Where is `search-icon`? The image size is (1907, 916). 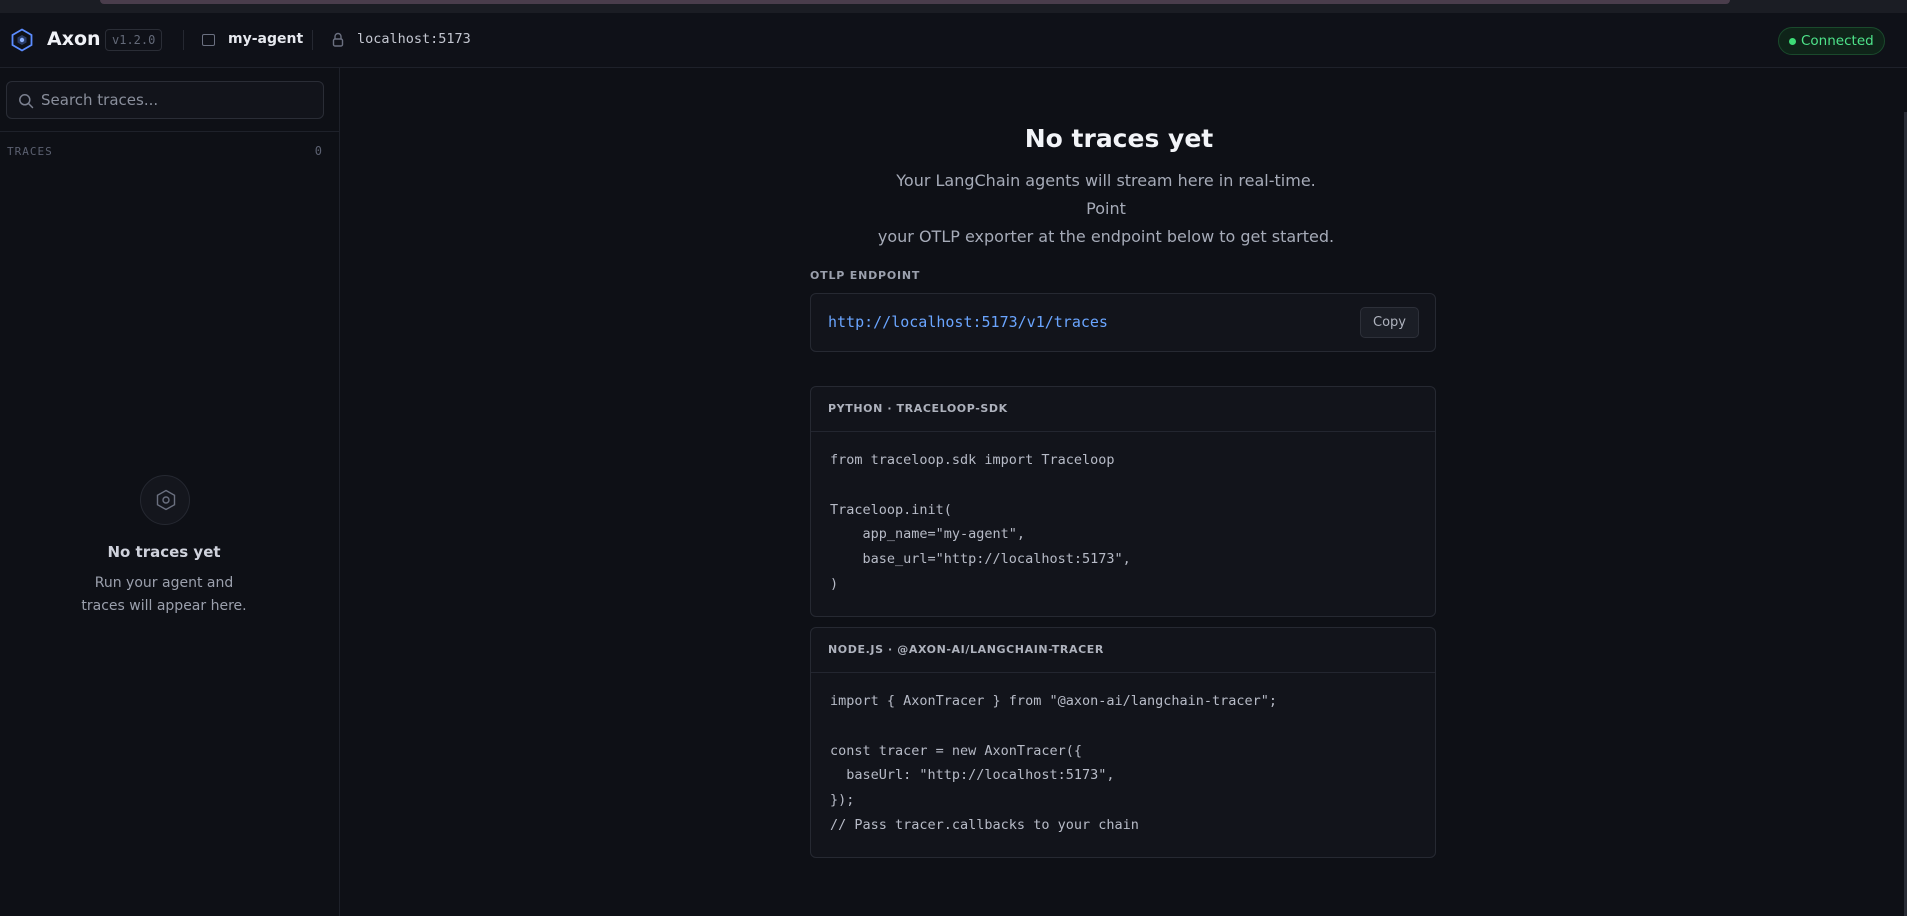 search-icon is located at coordinates (26, 101).